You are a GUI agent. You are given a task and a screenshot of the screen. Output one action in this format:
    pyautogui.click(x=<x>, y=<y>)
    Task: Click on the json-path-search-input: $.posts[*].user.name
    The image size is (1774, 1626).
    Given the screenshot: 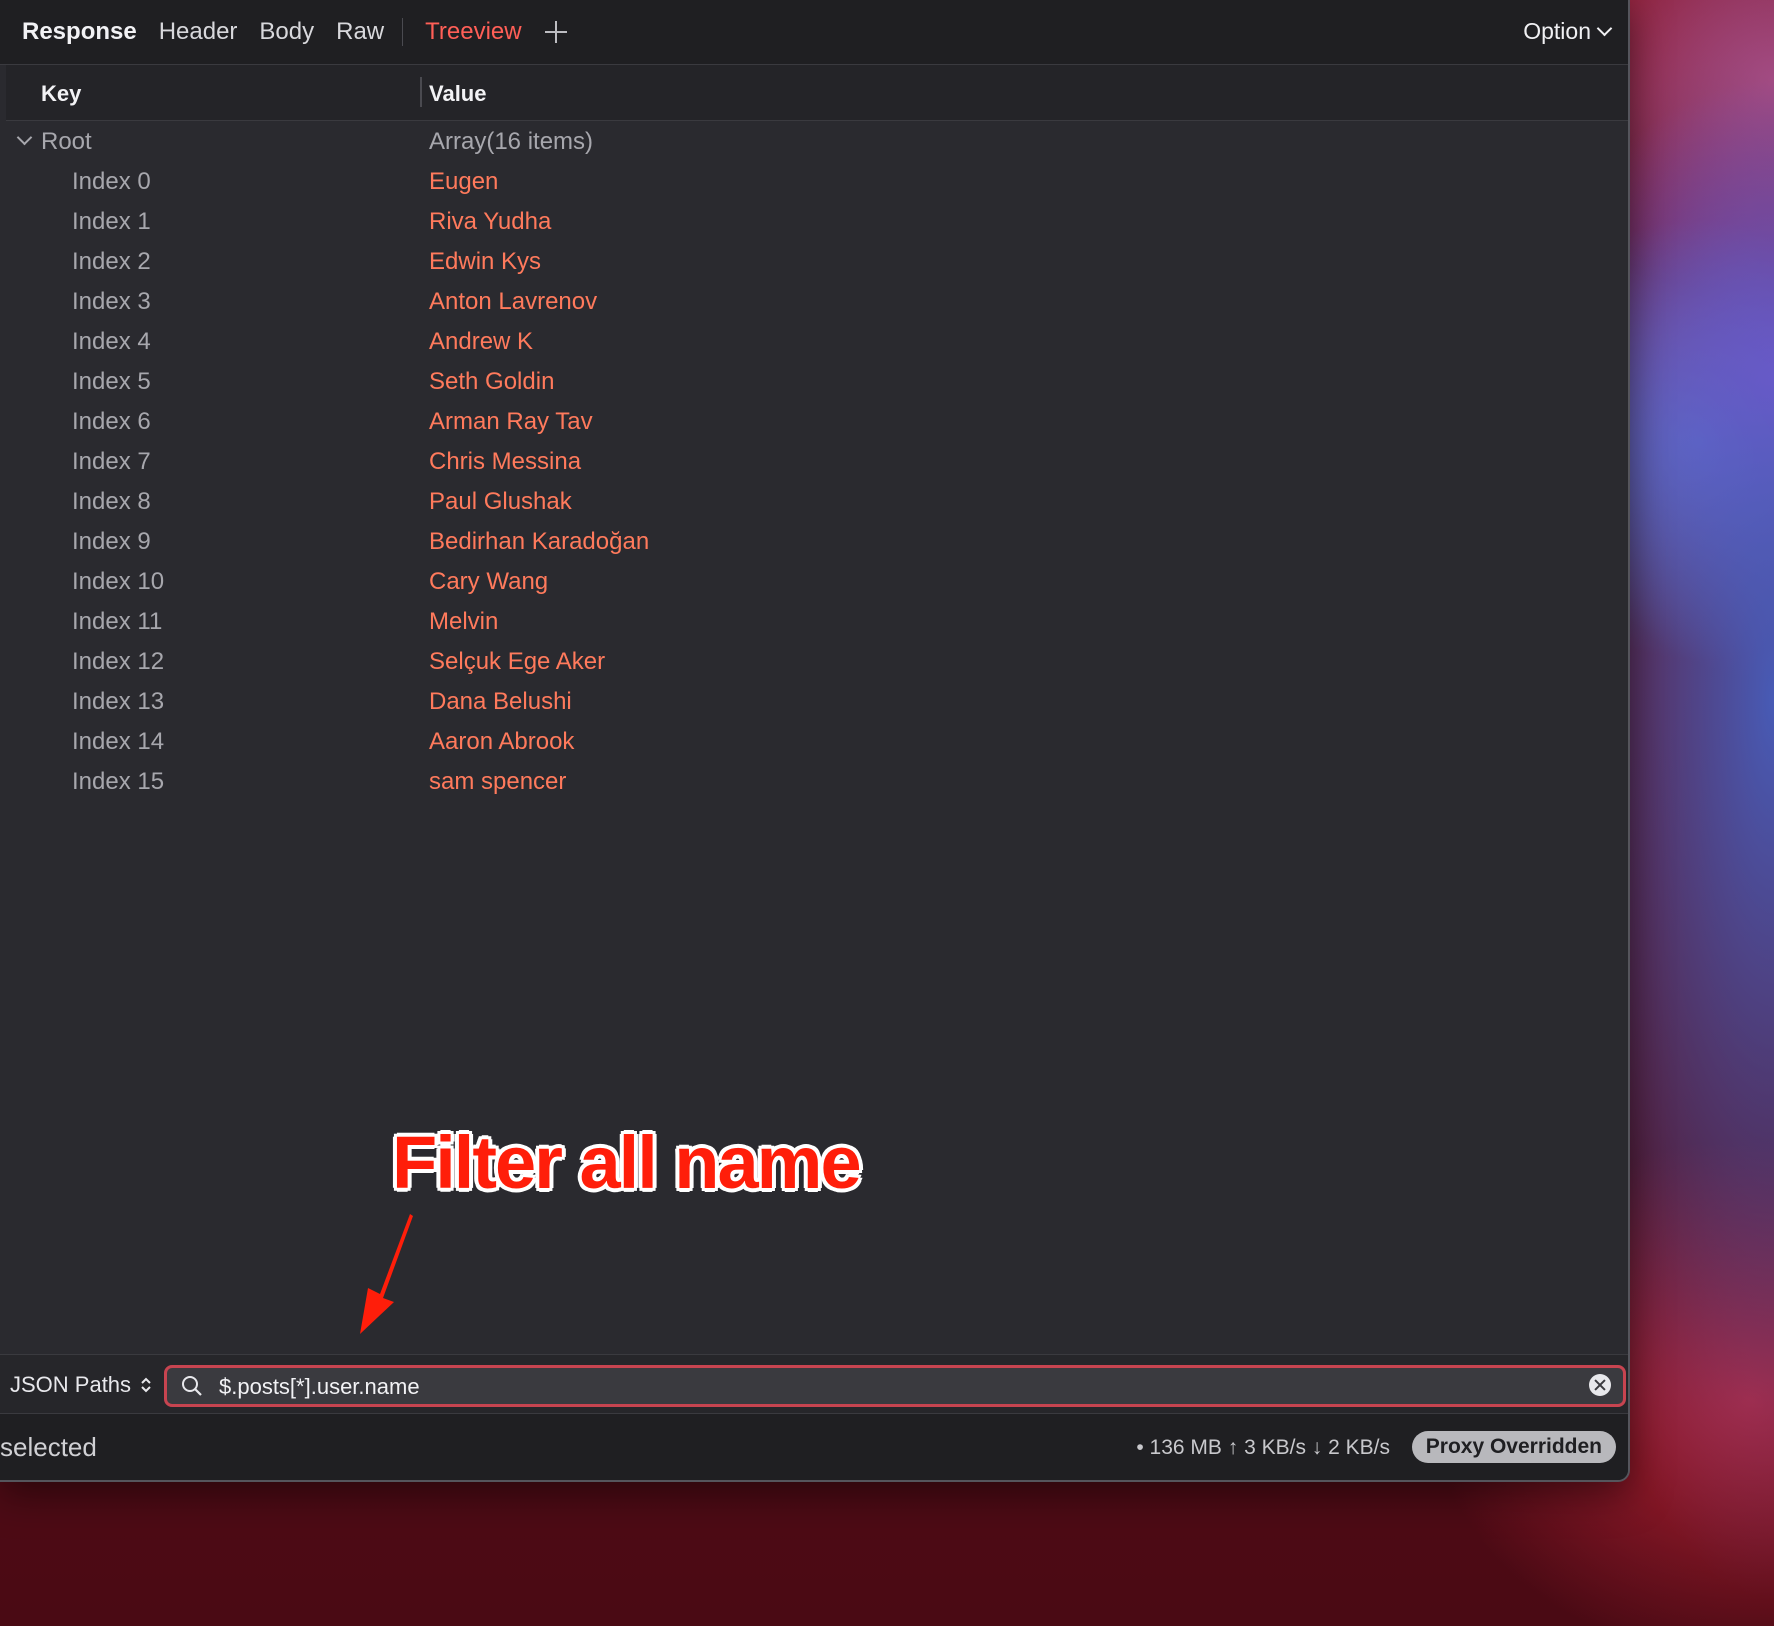 What is the action you would take?
    pyautogui.click(x=895, y=1386)
    